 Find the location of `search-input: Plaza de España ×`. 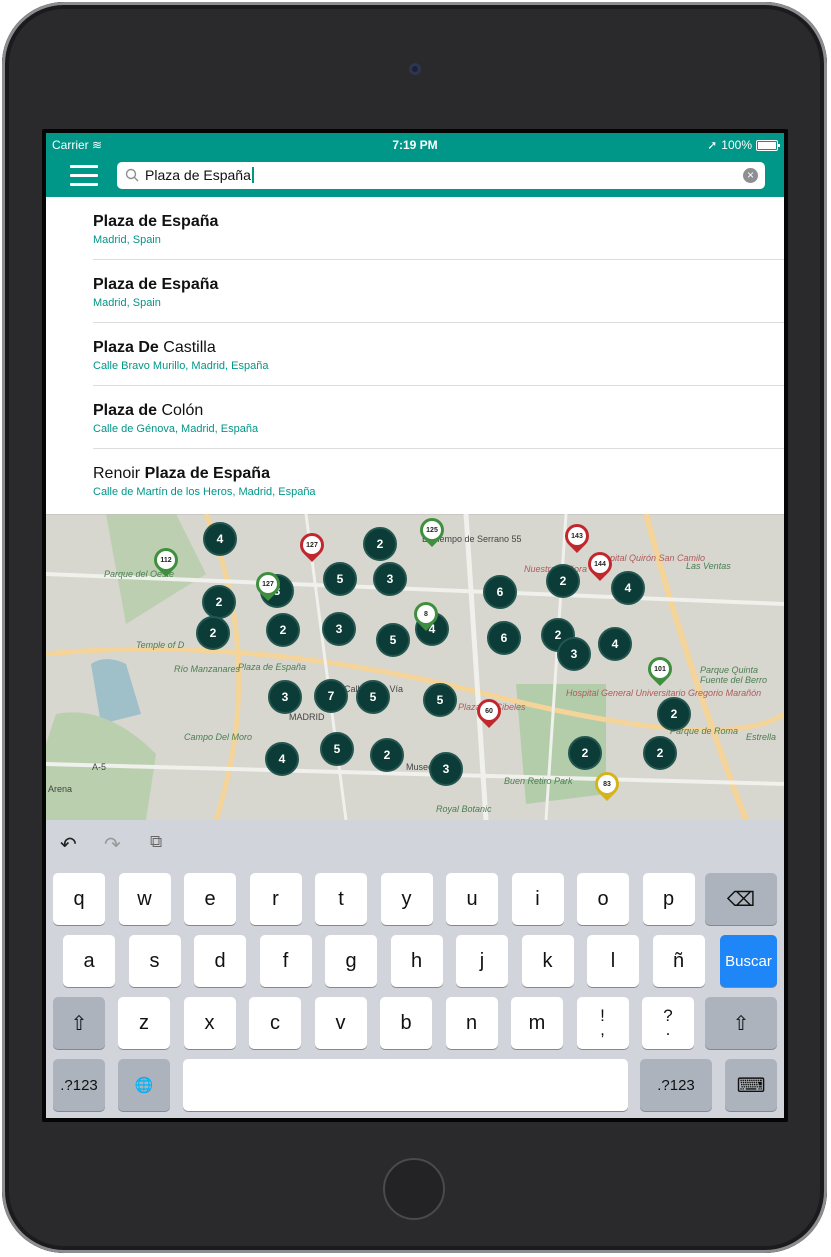

search-input: Plaza de España × is located at coordinates (441, 175).